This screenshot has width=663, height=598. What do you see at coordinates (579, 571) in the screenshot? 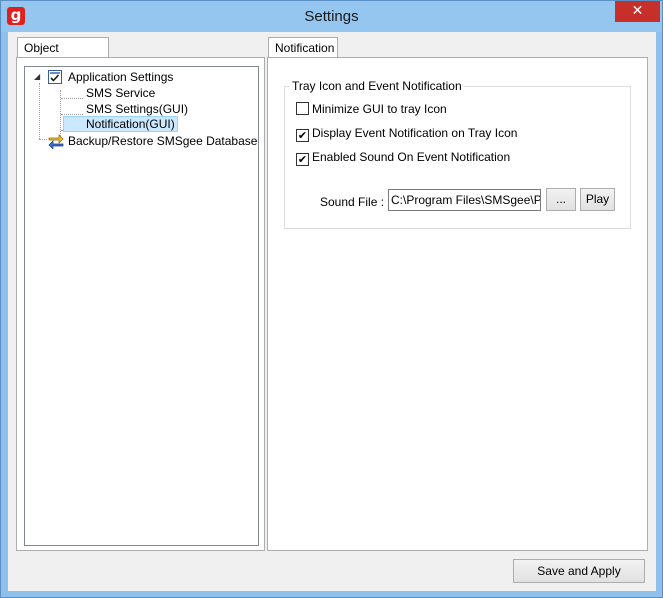
I see `save-and-apply-button: Save and Apply` at bounding box center [579, 571].